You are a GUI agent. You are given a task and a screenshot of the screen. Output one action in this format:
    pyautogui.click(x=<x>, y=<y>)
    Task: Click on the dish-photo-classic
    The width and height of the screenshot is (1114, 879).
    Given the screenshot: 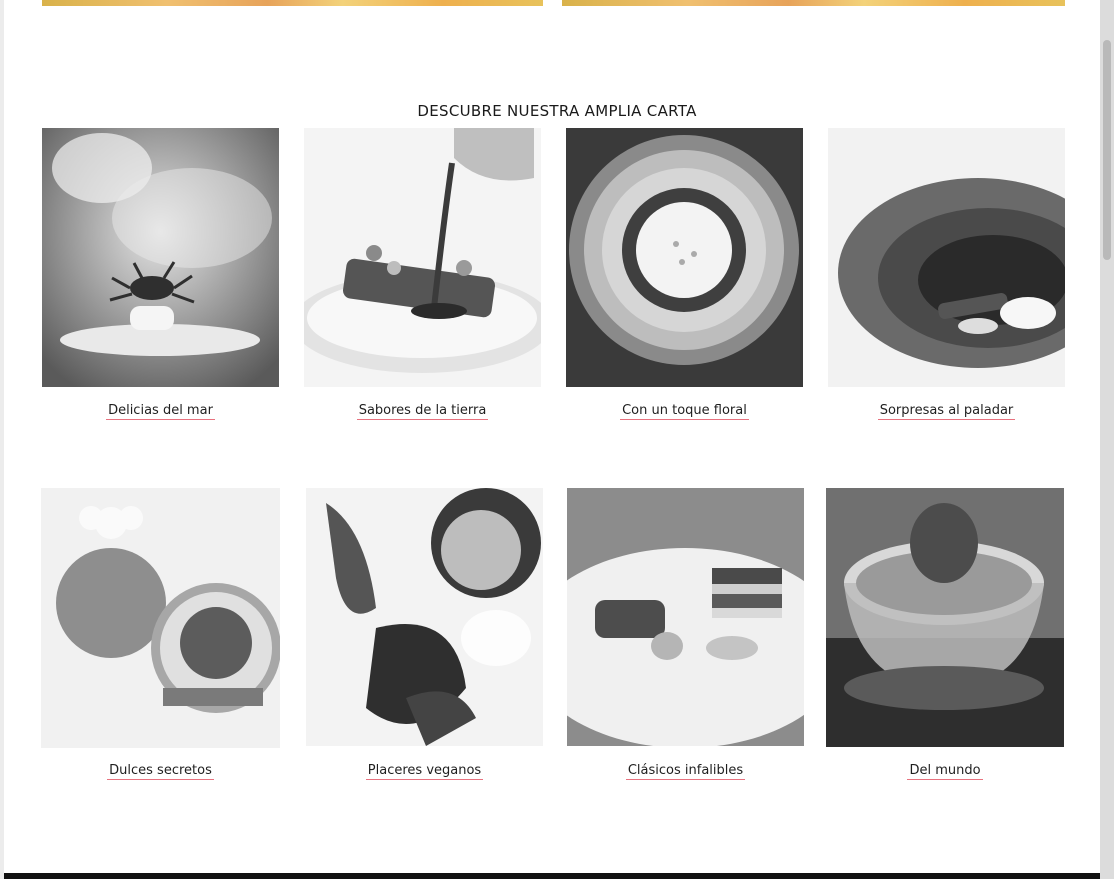 What is the action you would take?
    pyautogui.click(x=685, y=617)
    